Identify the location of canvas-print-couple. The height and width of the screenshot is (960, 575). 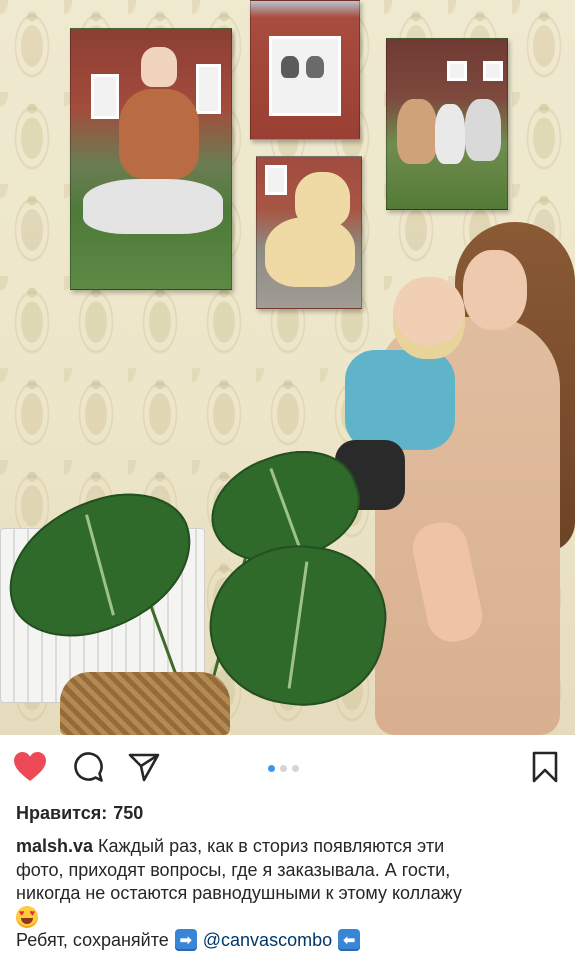
(447, 124).